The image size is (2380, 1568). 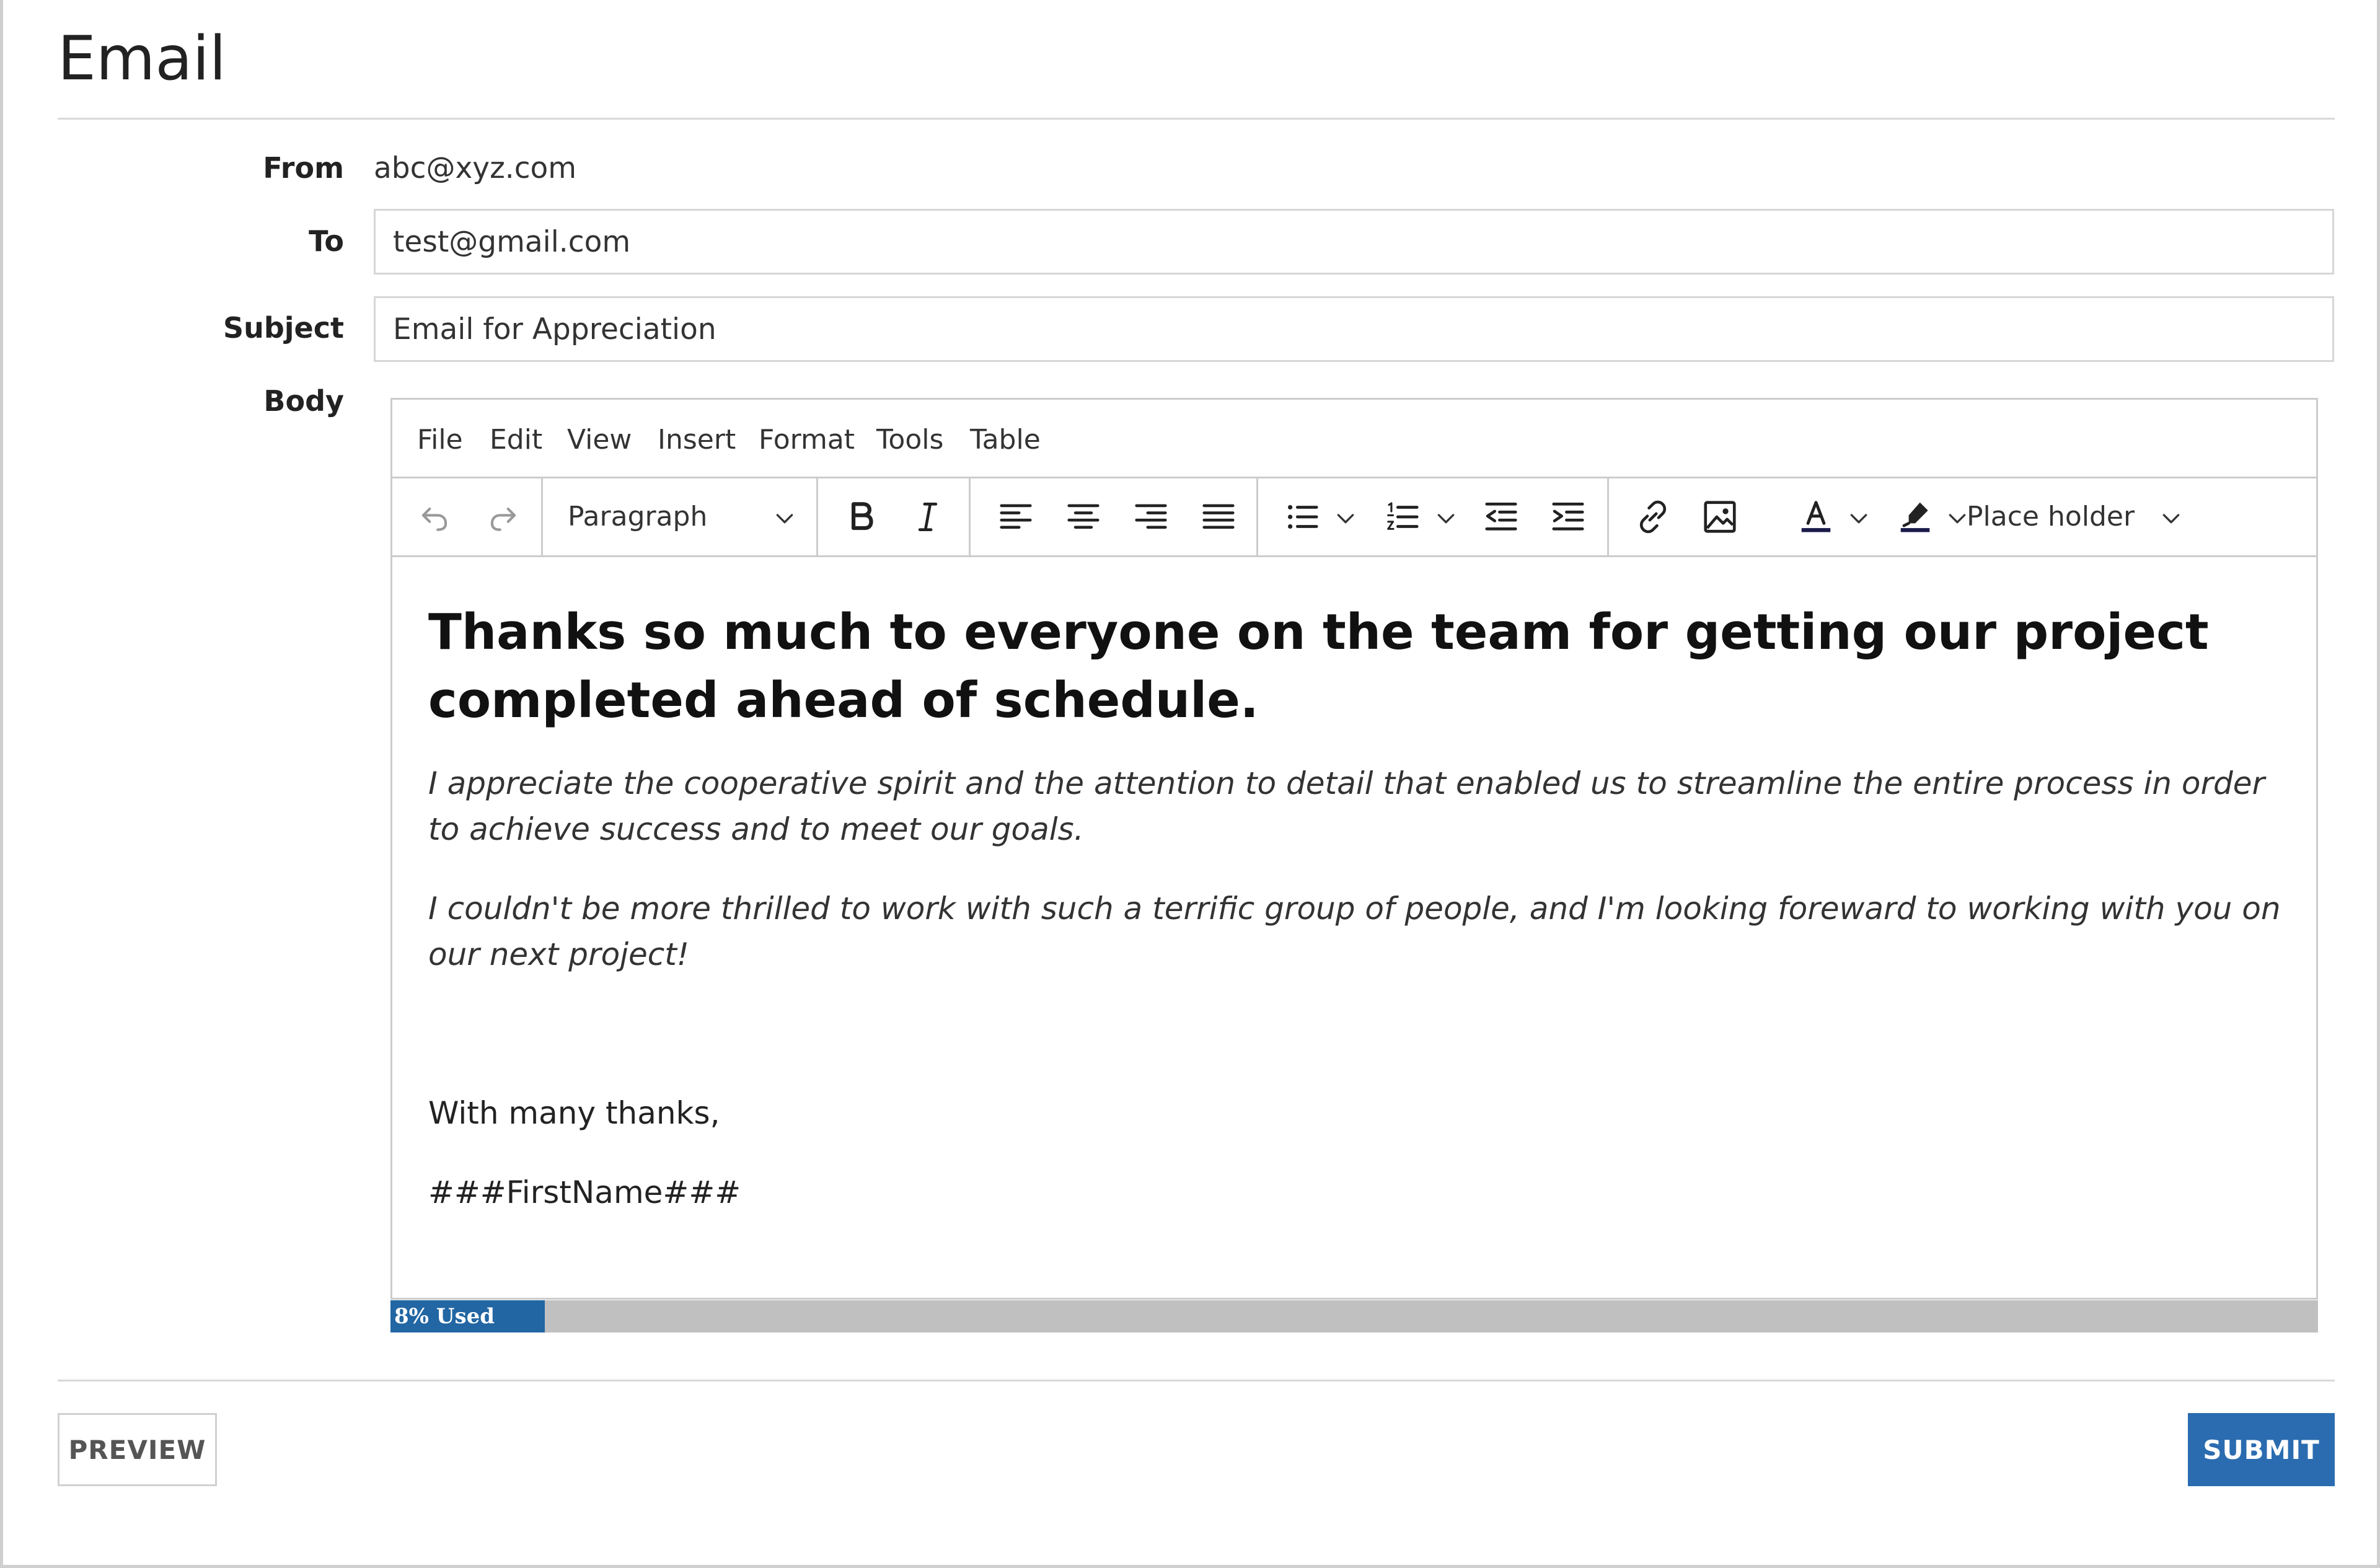 I want to click on page-title: Email, so click(x=142, y=59).